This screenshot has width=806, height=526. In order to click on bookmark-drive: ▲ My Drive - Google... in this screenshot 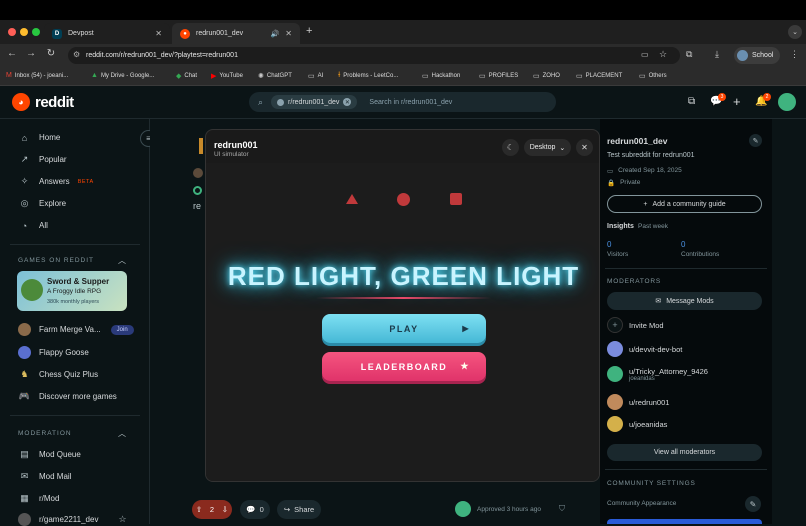, I will do `click(122, 75)`.